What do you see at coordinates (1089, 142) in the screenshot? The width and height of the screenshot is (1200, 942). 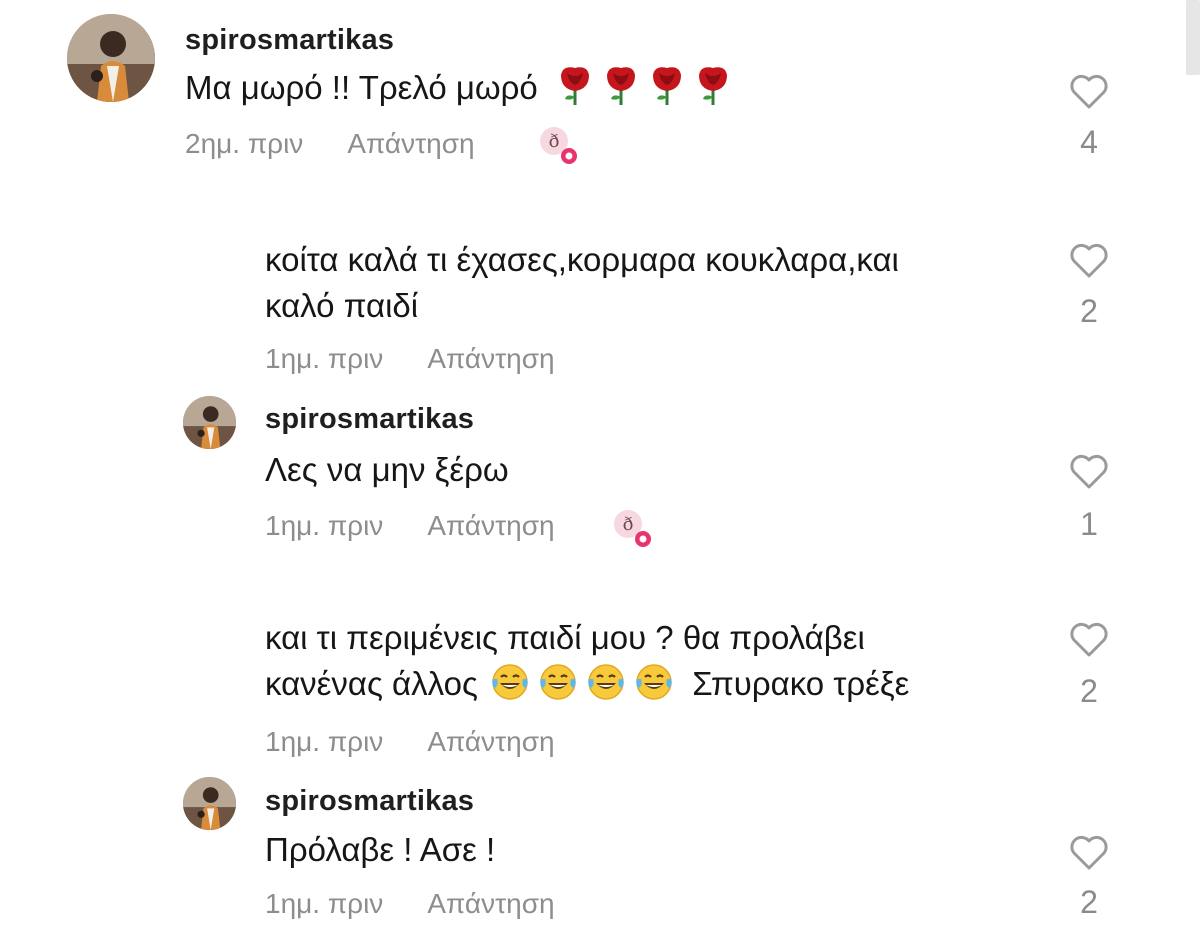 I see `like-count: 4` at bounding box center [1089, 142].